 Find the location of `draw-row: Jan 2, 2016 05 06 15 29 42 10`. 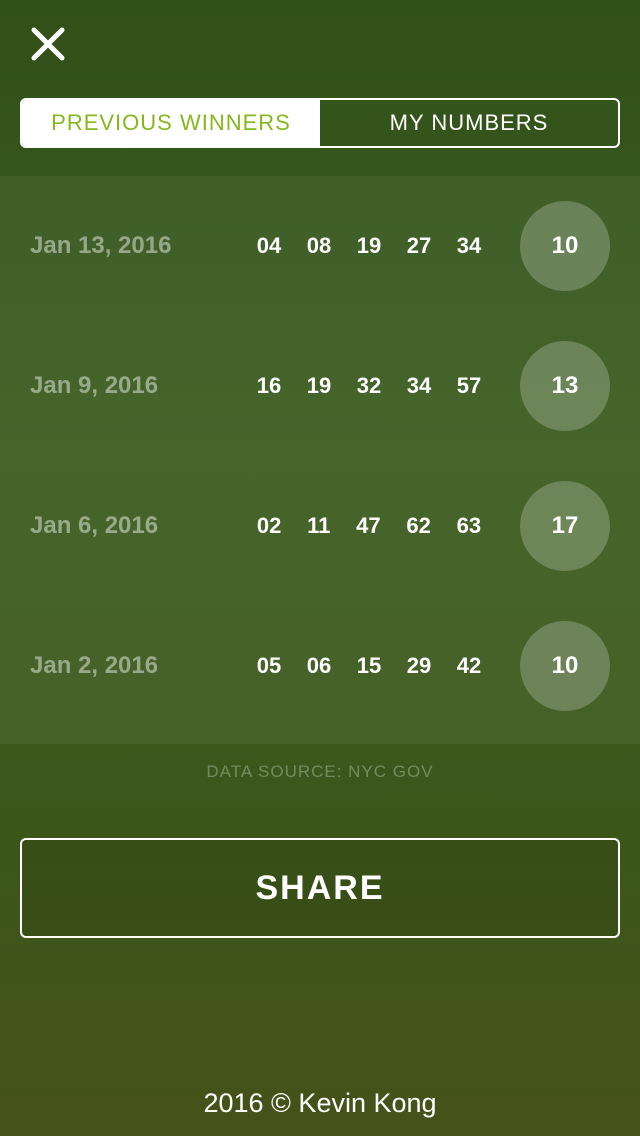

draw-row: Jan 2, 2016 05 06 15 29 42 10 is located at coordinates (320, 666).